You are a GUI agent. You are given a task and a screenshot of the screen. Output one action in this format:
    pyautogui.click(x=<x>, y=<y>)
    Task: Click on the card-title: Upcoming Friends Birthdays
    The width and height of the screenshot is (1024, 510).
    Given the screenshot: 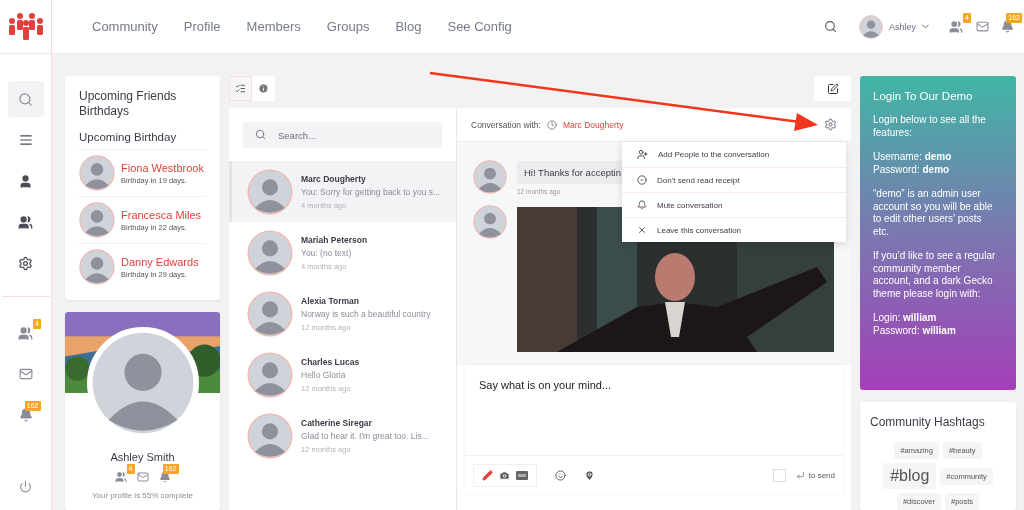 What is the action you would take?
    pyautogui.click(x=128, y=104)
    